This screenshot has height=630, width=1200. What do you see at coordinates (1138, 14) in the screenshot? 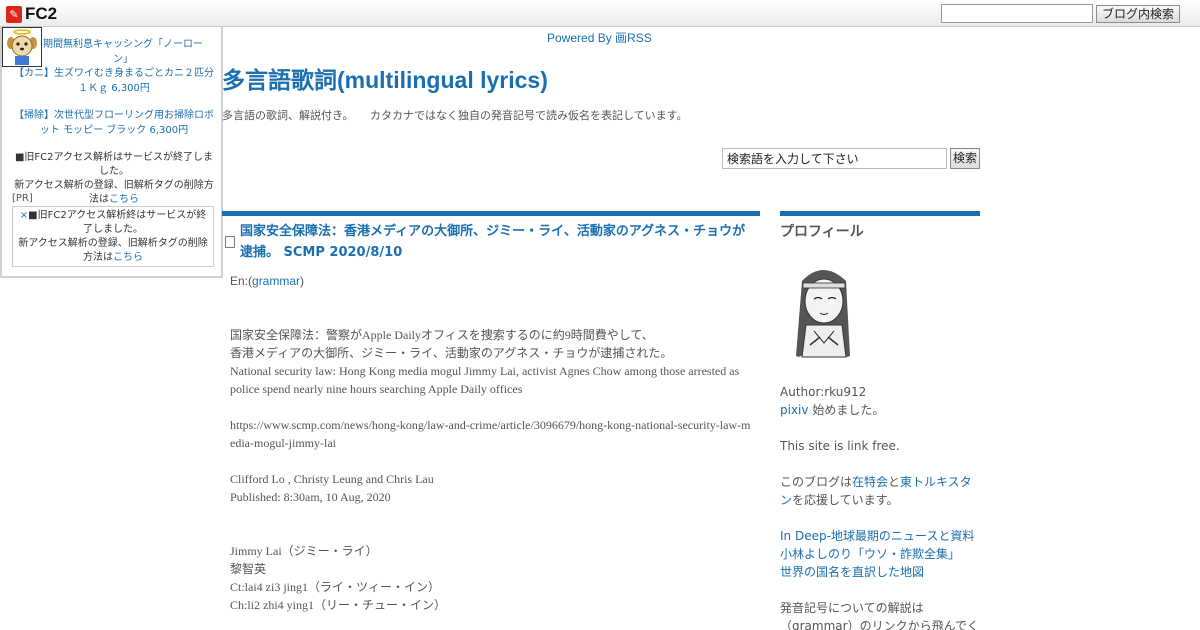
I see `fc2-search-button: ブログ内検索` at bounding box center [1138, 14].